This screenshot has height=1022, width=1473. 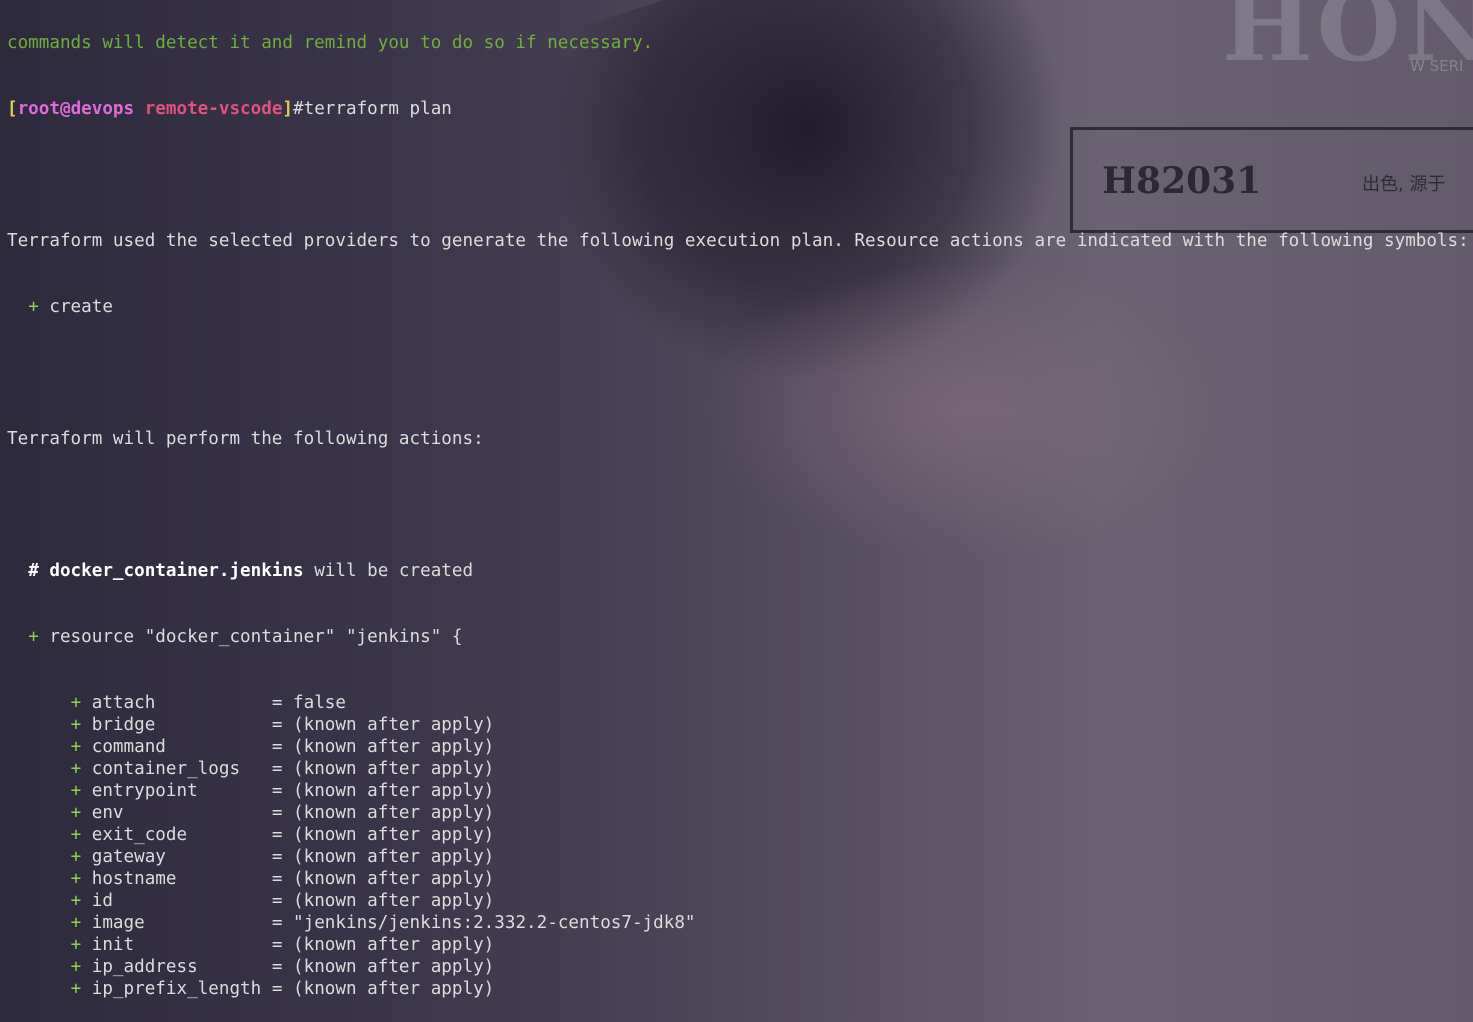 What do you see at coordinates (738, 725) in the screenshot?
I see `attribute-line: + bridge = (known after apply)` at bounding box center [738, 725].